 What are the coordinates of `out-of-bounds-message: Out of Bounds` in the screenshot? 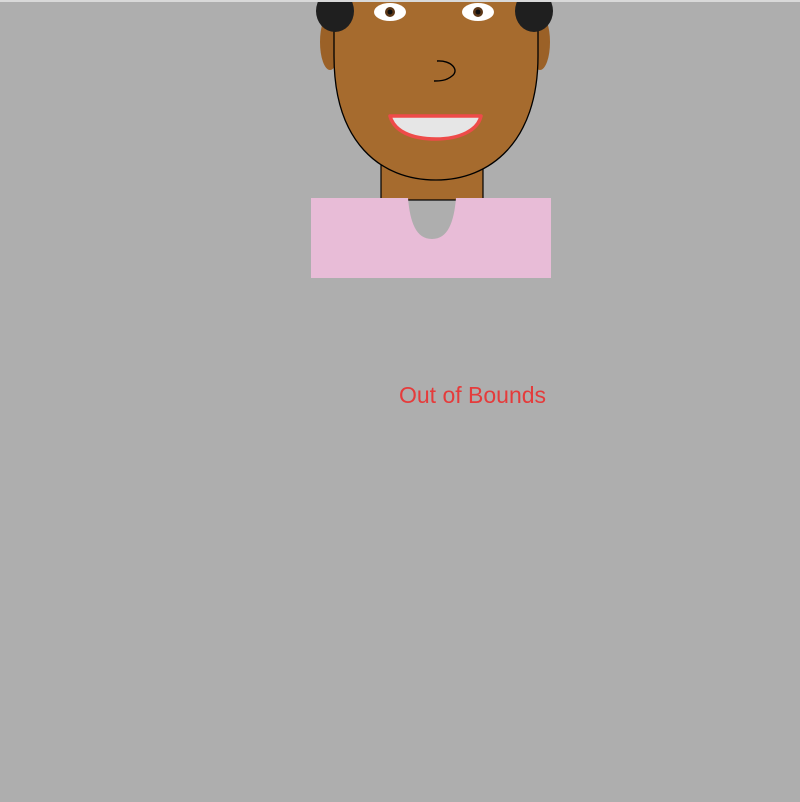 It's located at (473, 395).